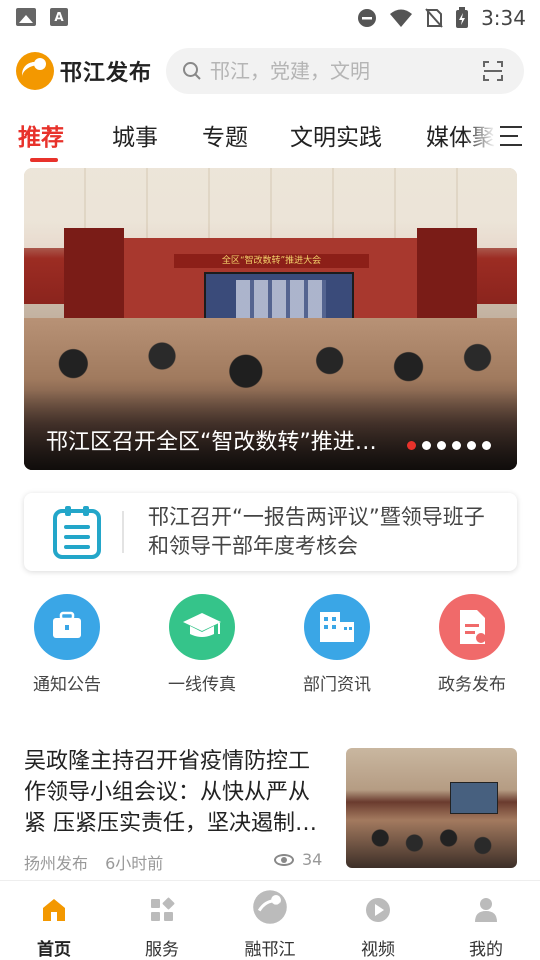  What do you see at coordinates (67, 627) in the screenshot?
I see `briefcase-icon` at bounding box center [67, 627].